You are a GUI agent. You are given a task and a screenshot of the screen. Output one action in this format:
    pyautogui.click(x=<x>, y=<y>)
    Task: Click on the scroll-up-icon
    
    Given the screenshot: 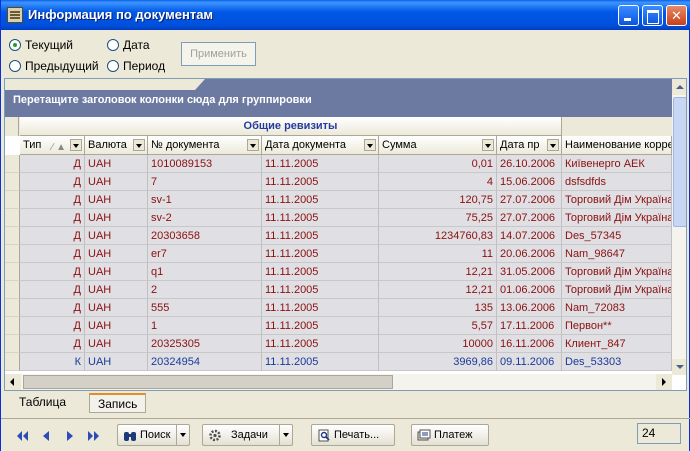 What is the action you would take?
    pyautogui.click(x=679, y=87)
    